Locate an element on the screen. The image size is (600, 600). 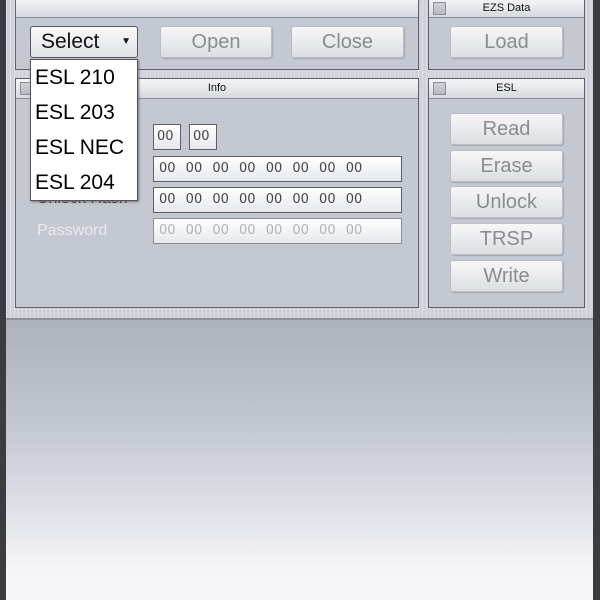
model-dropdown-list: ESL 210 ESL 203 ESL NEC ESL 204 is located at coordinates (84, 130).